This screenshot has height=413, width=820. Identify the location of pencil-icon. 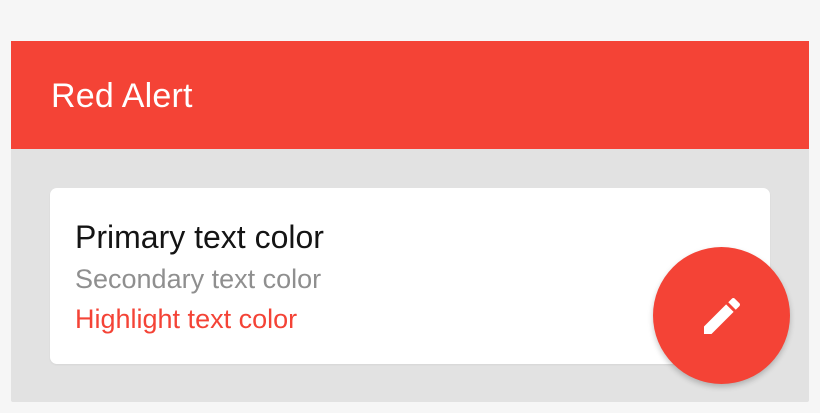
(721, 315).